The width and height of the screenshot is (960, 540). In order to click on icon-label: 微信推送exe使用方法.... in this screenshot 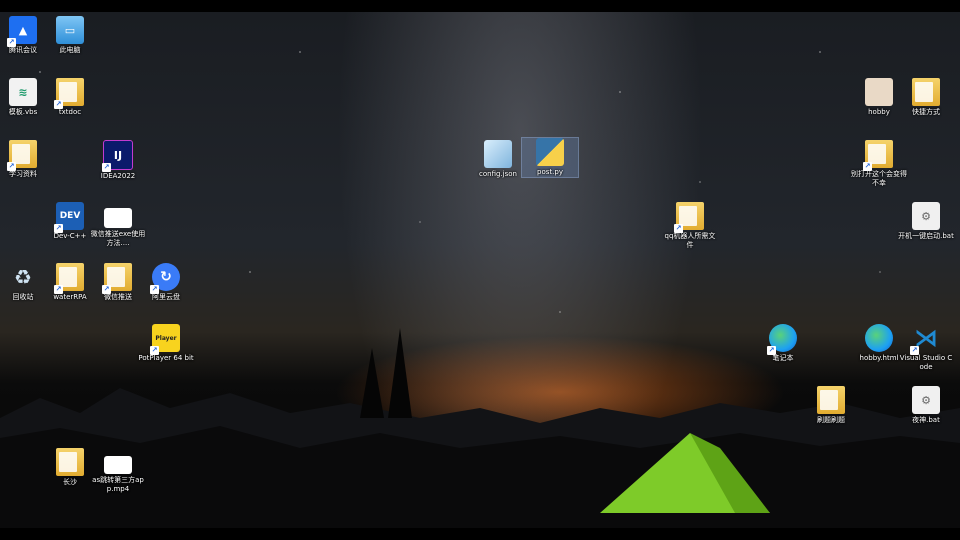, I will do `click(118, 238)`.